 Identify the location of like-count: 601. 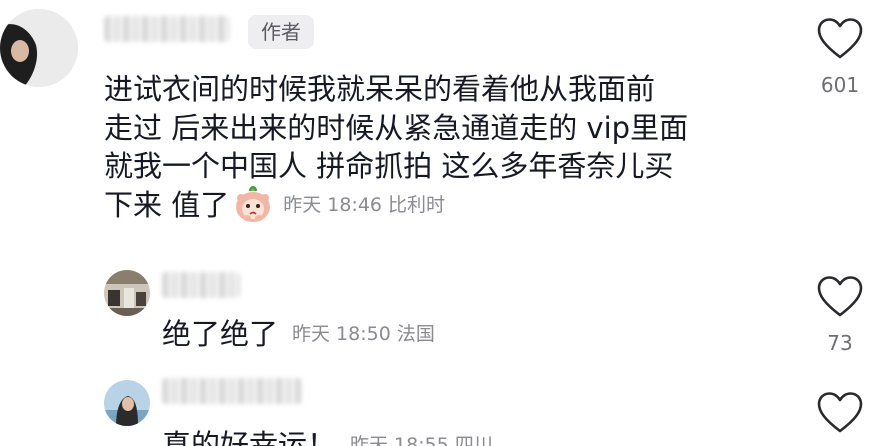
(840, 85).